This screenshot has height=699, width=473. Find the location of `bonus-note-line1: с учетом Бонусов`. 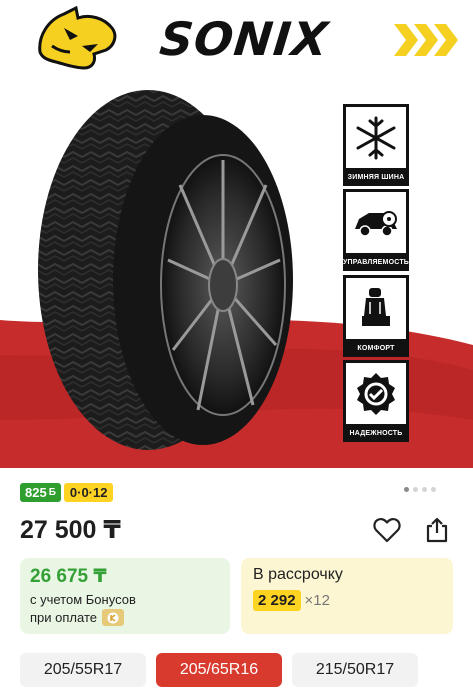

bonus-note-line1: с учетом Бонусов is located at coordinates (83, 599).